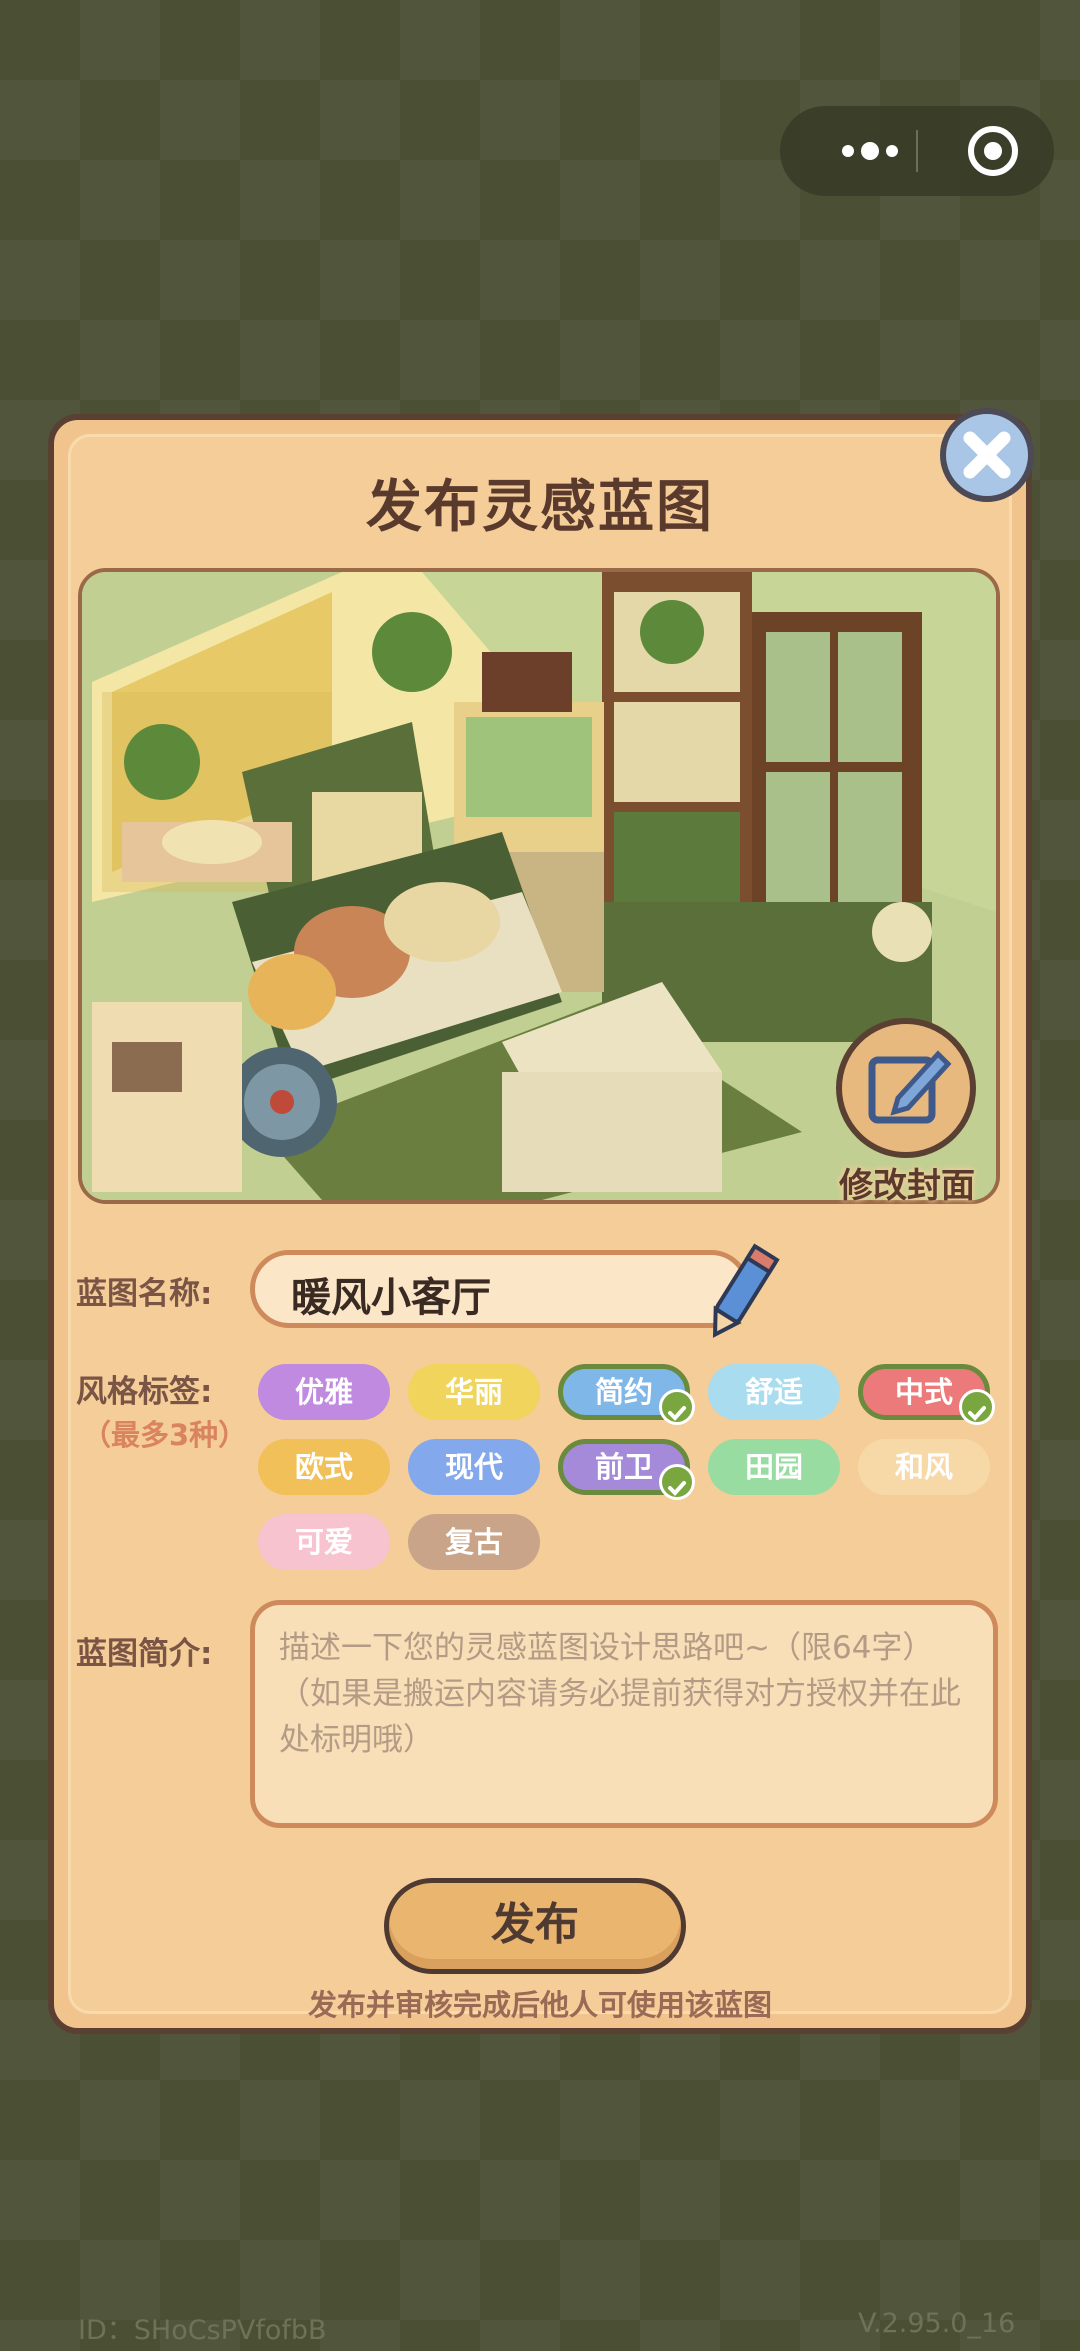 This screenshot has width=1080, height=2351. Describe the element at coordinates (144, 1392) in the screenshot. I see `style-label: 风格标签:` at that location.